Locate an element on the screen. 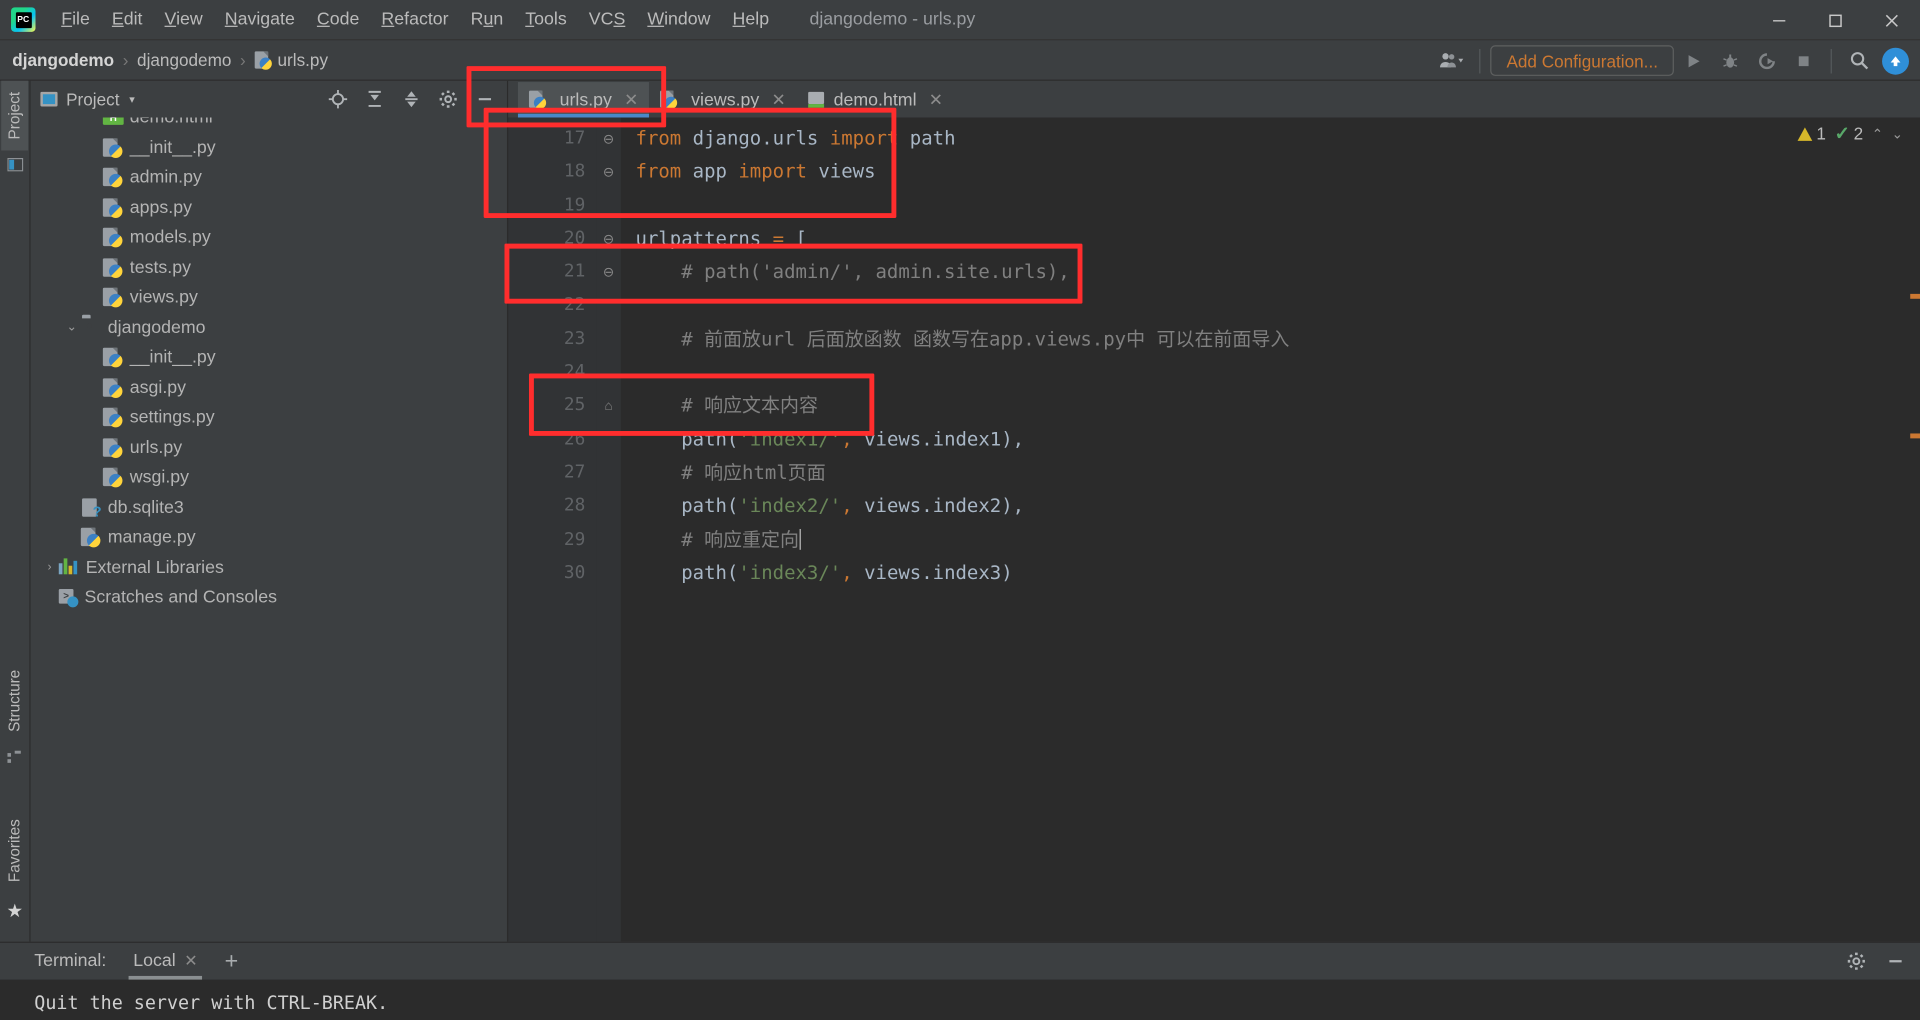 This screenshot has width=1920, height=1020. hide-terminal-icon is located at coordinates (1895, 961).